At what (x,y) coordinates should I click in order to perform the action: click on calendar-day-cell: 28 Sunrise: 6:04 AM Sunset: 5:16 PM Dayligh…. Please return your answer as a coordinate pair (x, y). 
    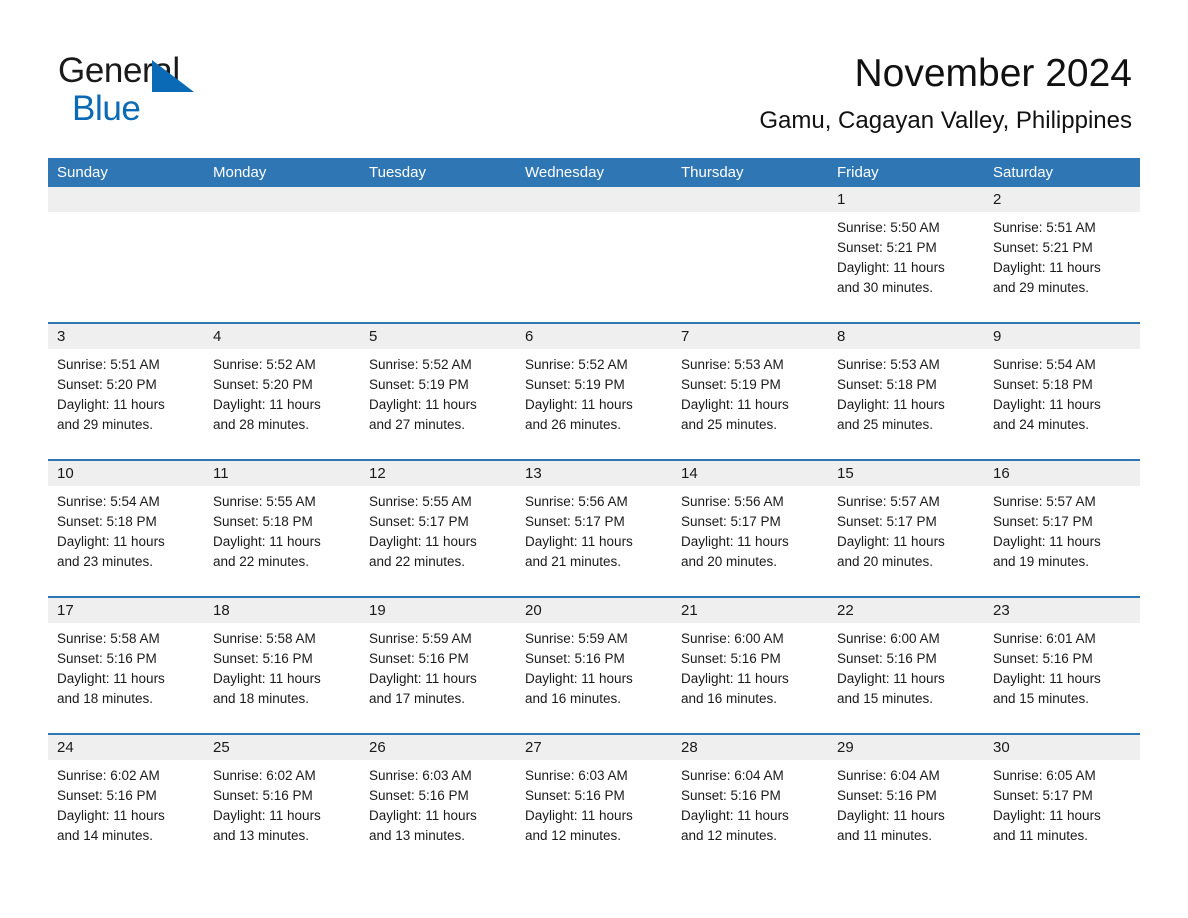
    Looking at the image, I should click on (750, 802).